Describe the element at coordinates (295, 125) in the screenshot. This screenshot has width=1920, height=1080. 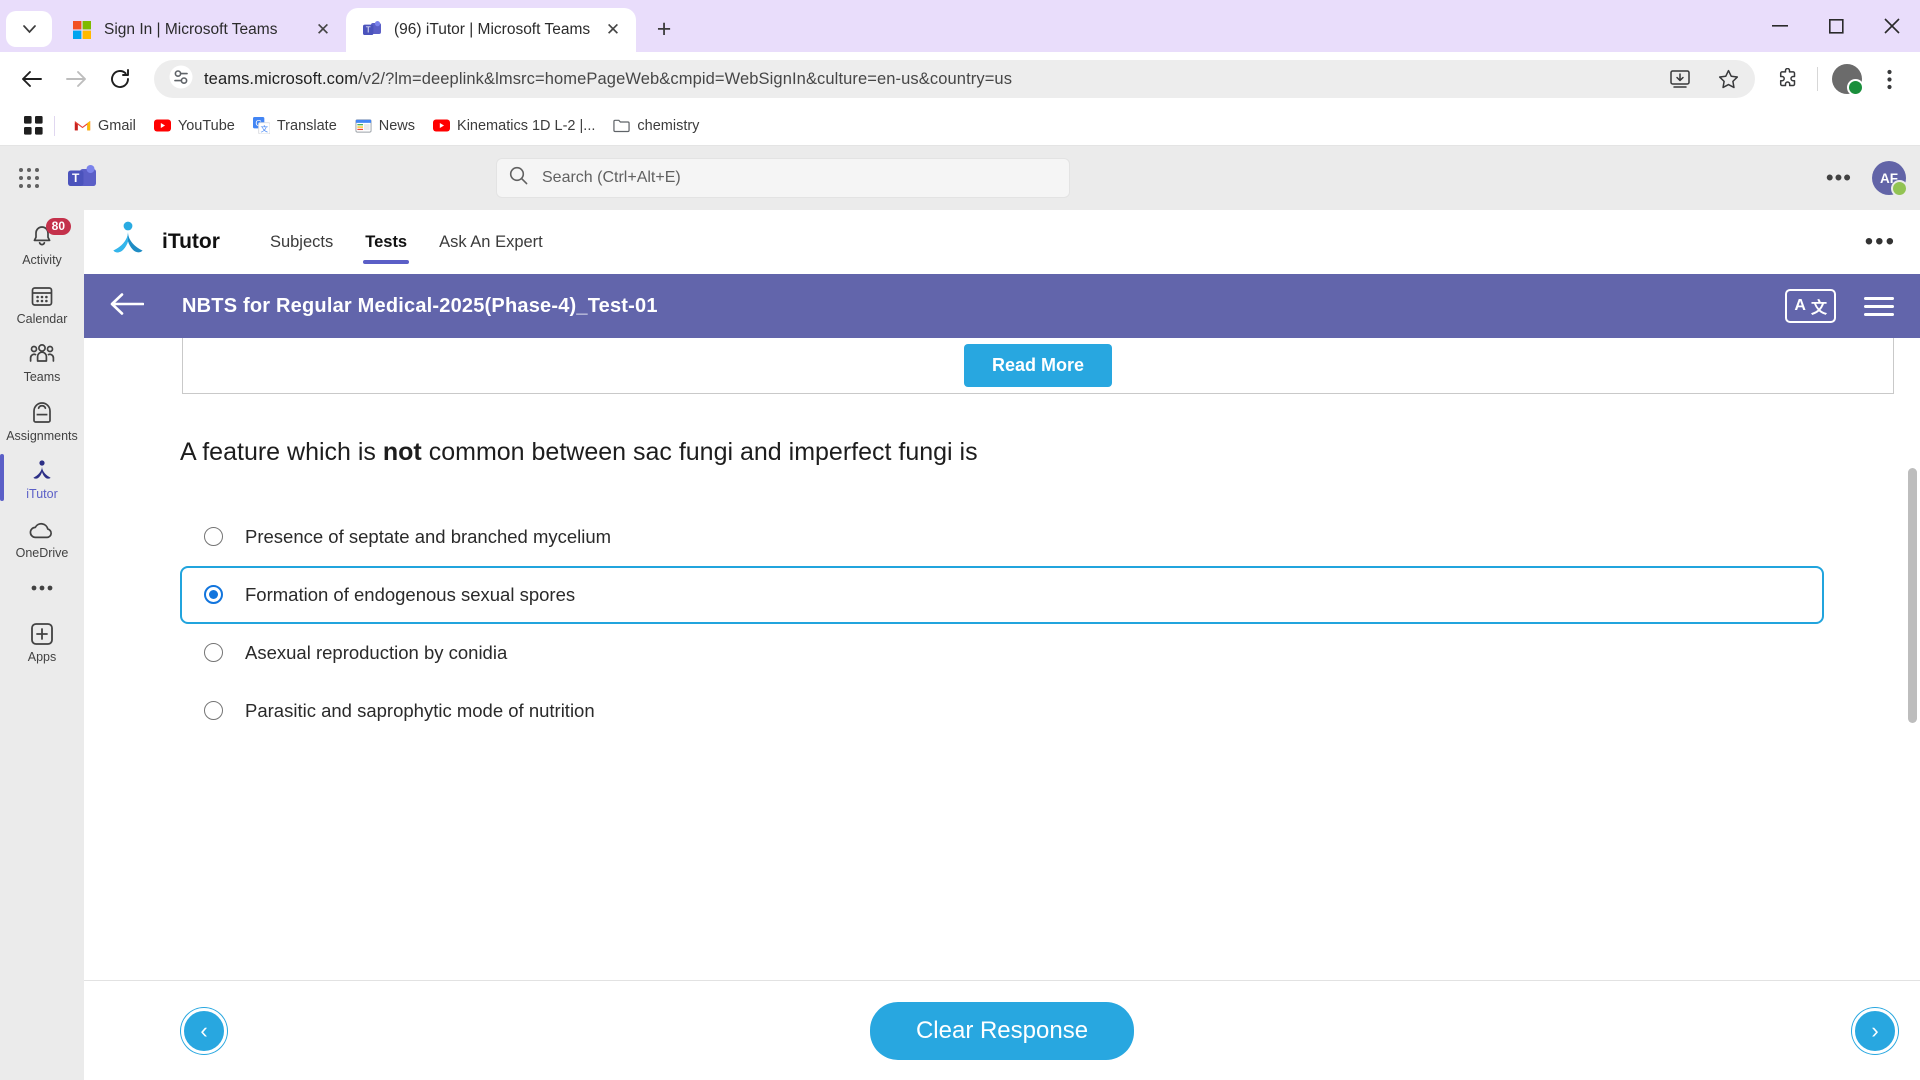
I see `bookmark-translate: G 文 Translate` at that location.